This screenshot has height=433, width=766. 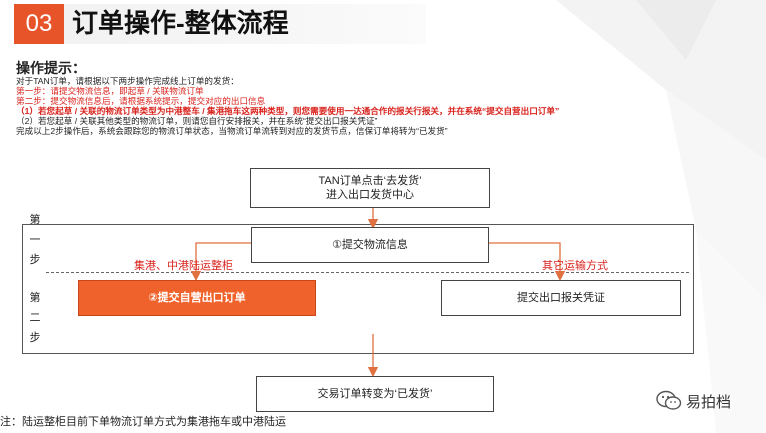 What do you see at coordinates (669, 400) in the screenshot?
I see `wechat-icon` at bounding box center [669, 400].